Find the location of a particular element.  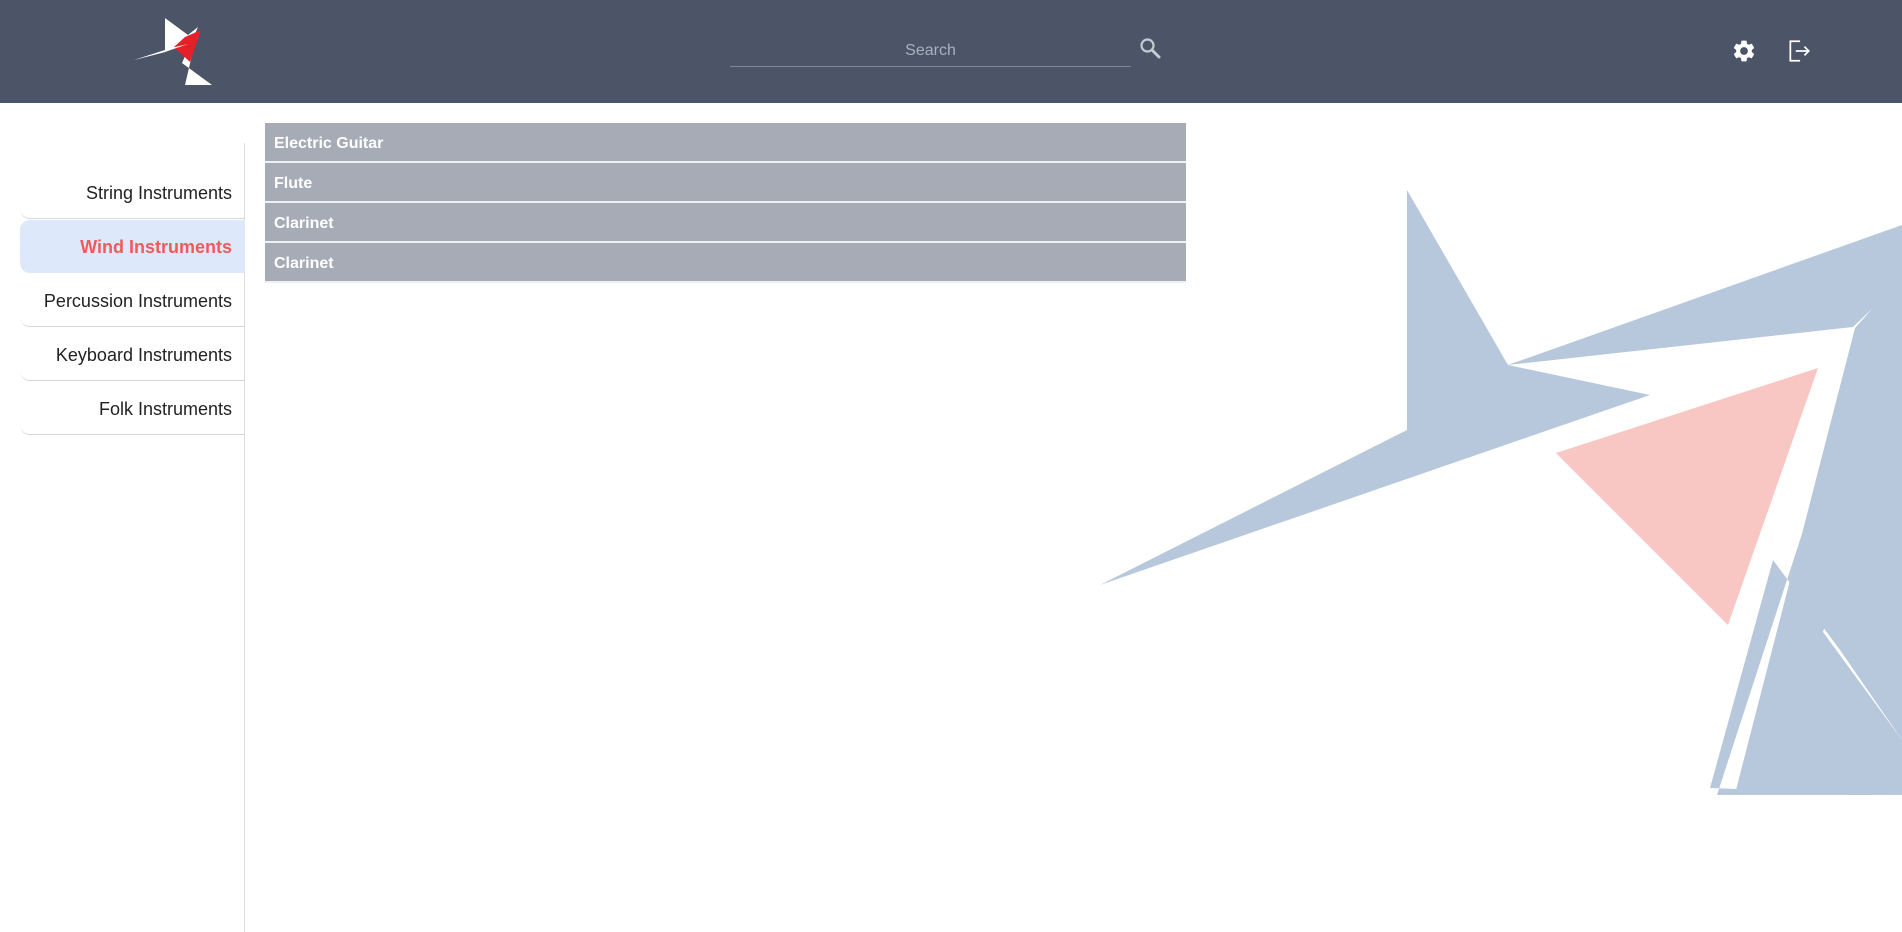

logout-icon is located at coordinates (1799, 51).